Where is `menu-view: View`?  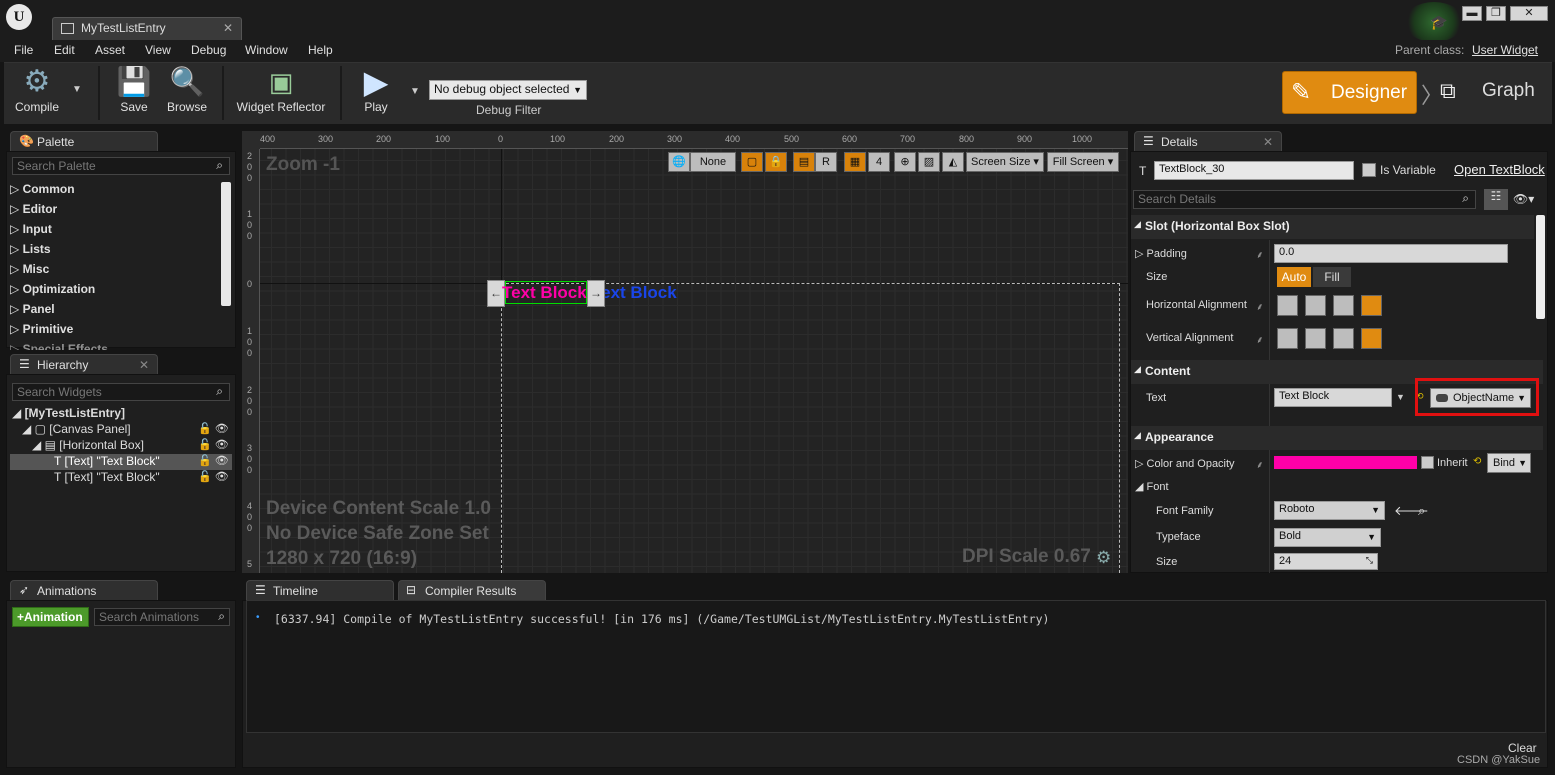
menu-view: View is located at coordinates (158, 50).